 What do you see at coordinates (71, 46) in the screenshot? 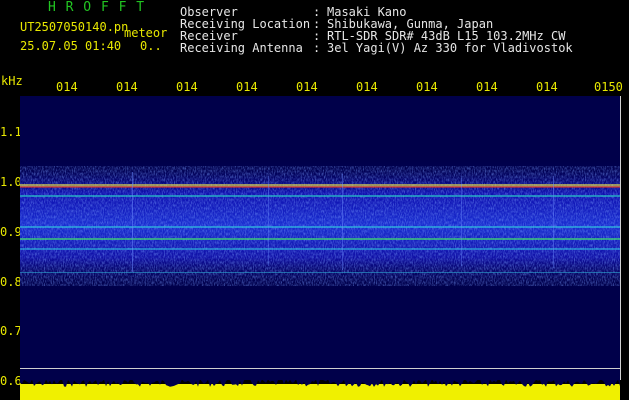
I see `datetime-label: 25.07.05 01:40` at bounding box center [71, 46].